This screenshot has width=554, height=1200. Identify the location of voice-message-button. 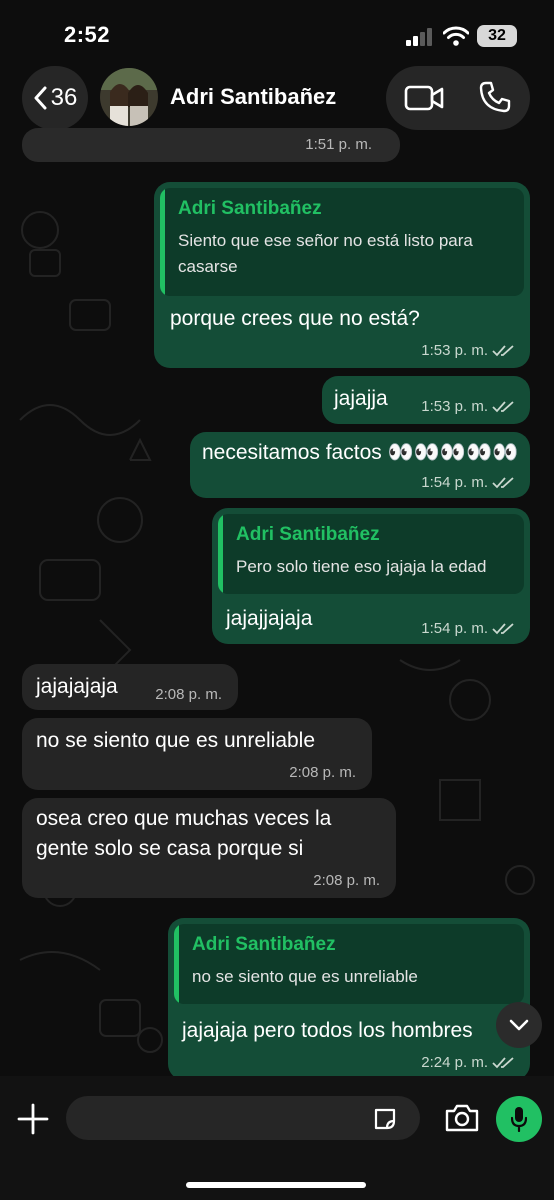
(519, 1119).